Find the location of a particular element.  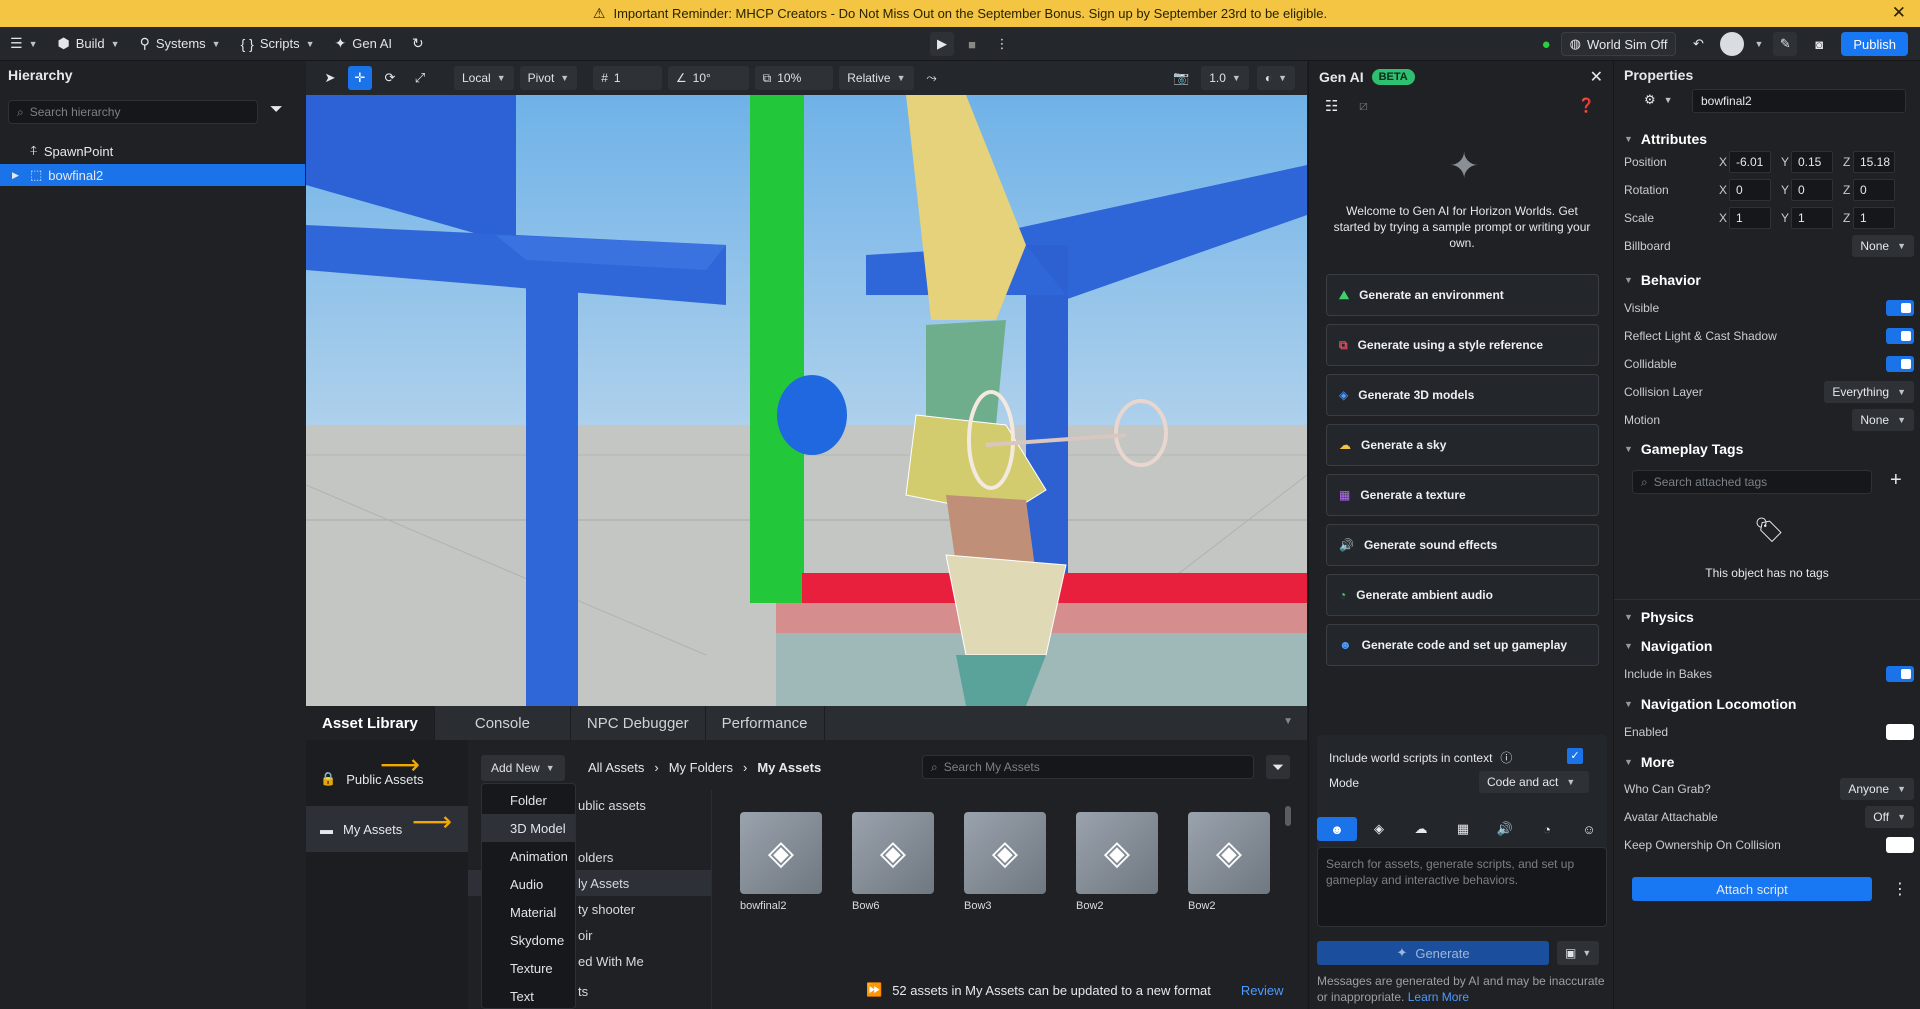

expand-arrow-icon: ▶ is located at coordinates (18, 175).